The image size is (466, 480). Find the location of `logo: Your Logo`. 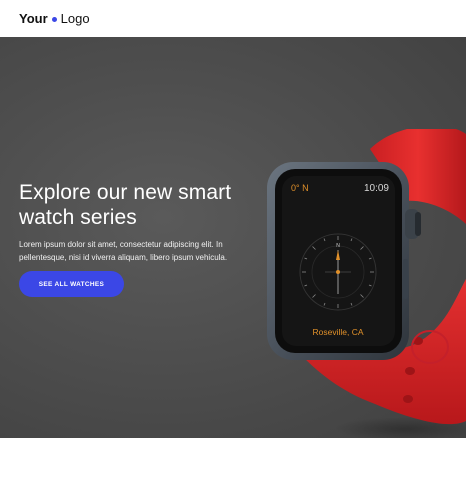

logo: Your Logo is located at coordinates (54, 18).